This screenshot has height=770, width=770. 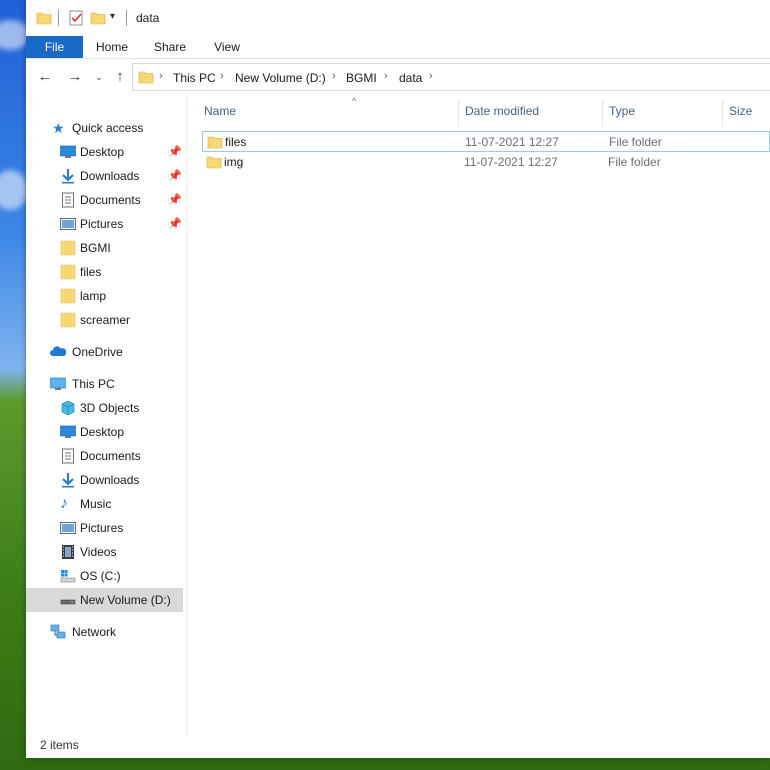 What do you see at coordinates (100, 576) in the screenshot?
I see `sidebar-label: OS (C:)` at bounding box center [100, 576].